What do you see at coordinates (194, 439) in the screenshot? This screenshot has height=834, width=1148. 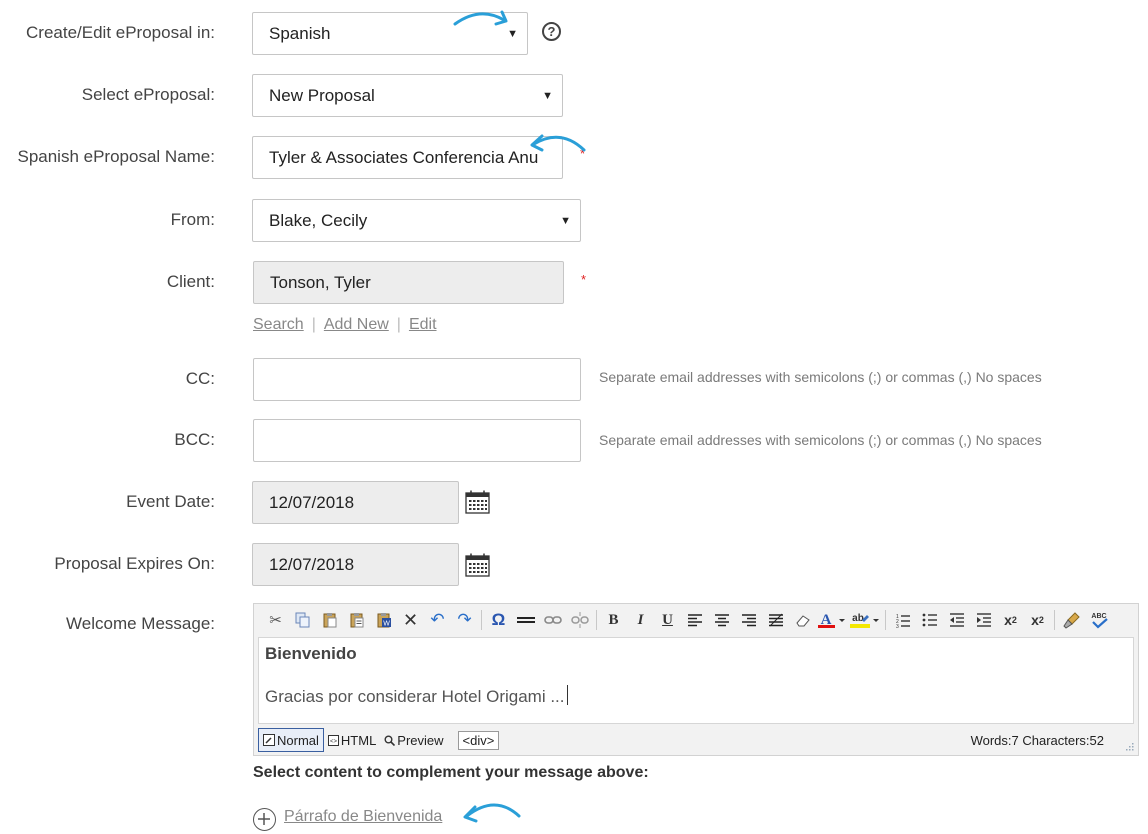 I see `bcc-label: BCC:` at bounding box center [194, 439].